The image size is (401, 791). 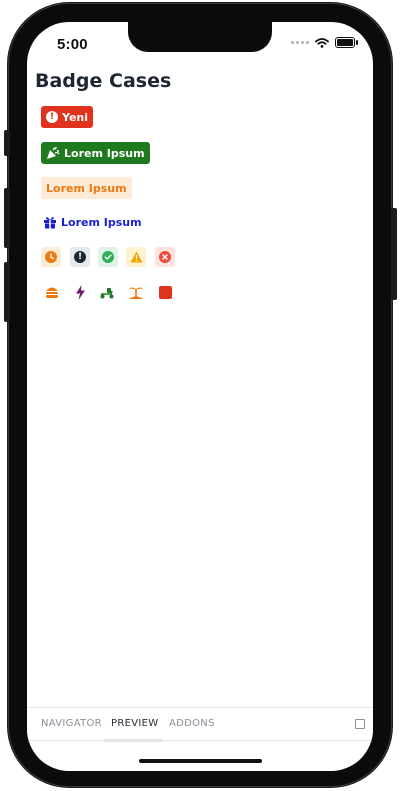 I want to click on bottom-tab-bar: NAVIGATOR PREVIEW ADDONS, so click(x=200, y=724).